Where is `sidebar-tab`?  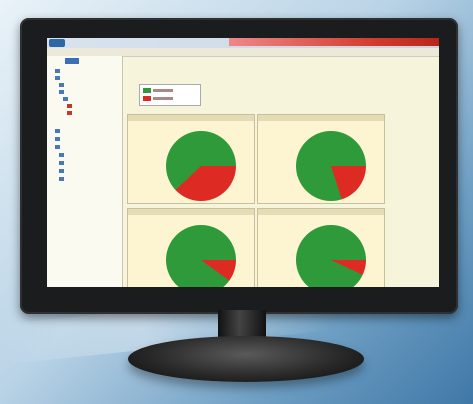 sidebar-tab is located at coordinates (72, 61).